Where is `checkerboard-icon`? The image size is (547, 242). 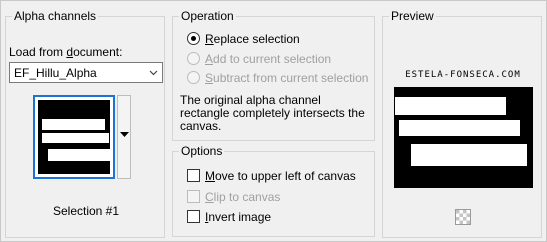
checkerboard-icon is located at coordinates (463, 217).